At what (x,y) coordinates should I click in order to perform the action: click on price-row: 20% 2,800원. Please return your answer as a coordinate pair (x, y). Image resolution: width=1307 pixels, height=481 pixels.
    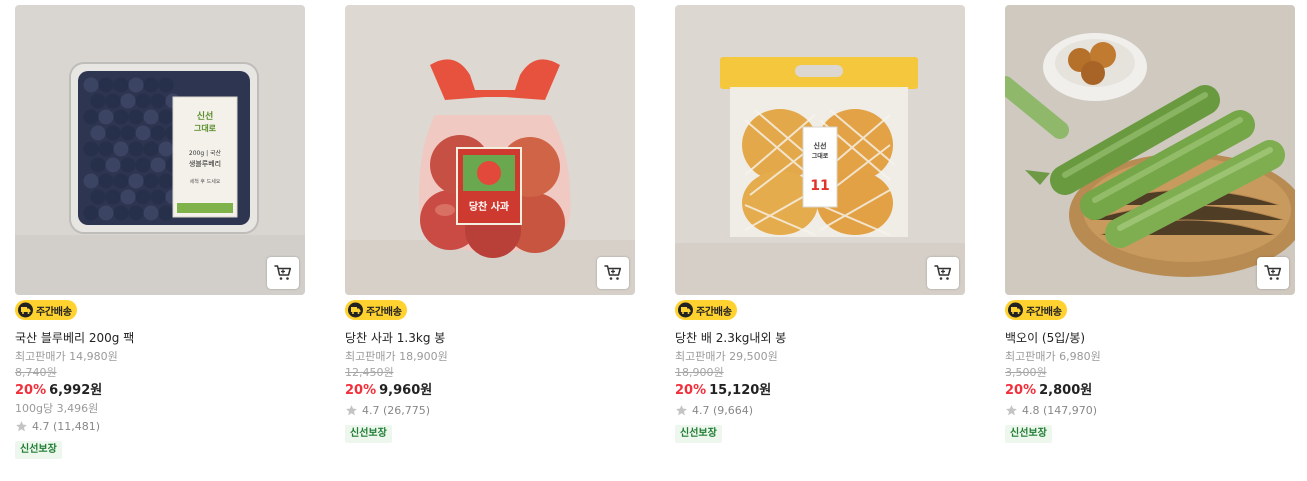
    Looking at the image, I should click on (1150, 391).